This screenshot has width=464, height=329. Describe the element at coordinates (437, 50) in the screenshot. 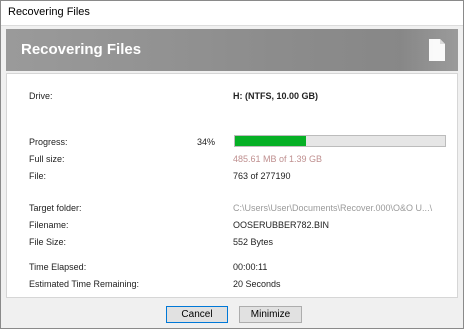

I see `document-icon` at that location.